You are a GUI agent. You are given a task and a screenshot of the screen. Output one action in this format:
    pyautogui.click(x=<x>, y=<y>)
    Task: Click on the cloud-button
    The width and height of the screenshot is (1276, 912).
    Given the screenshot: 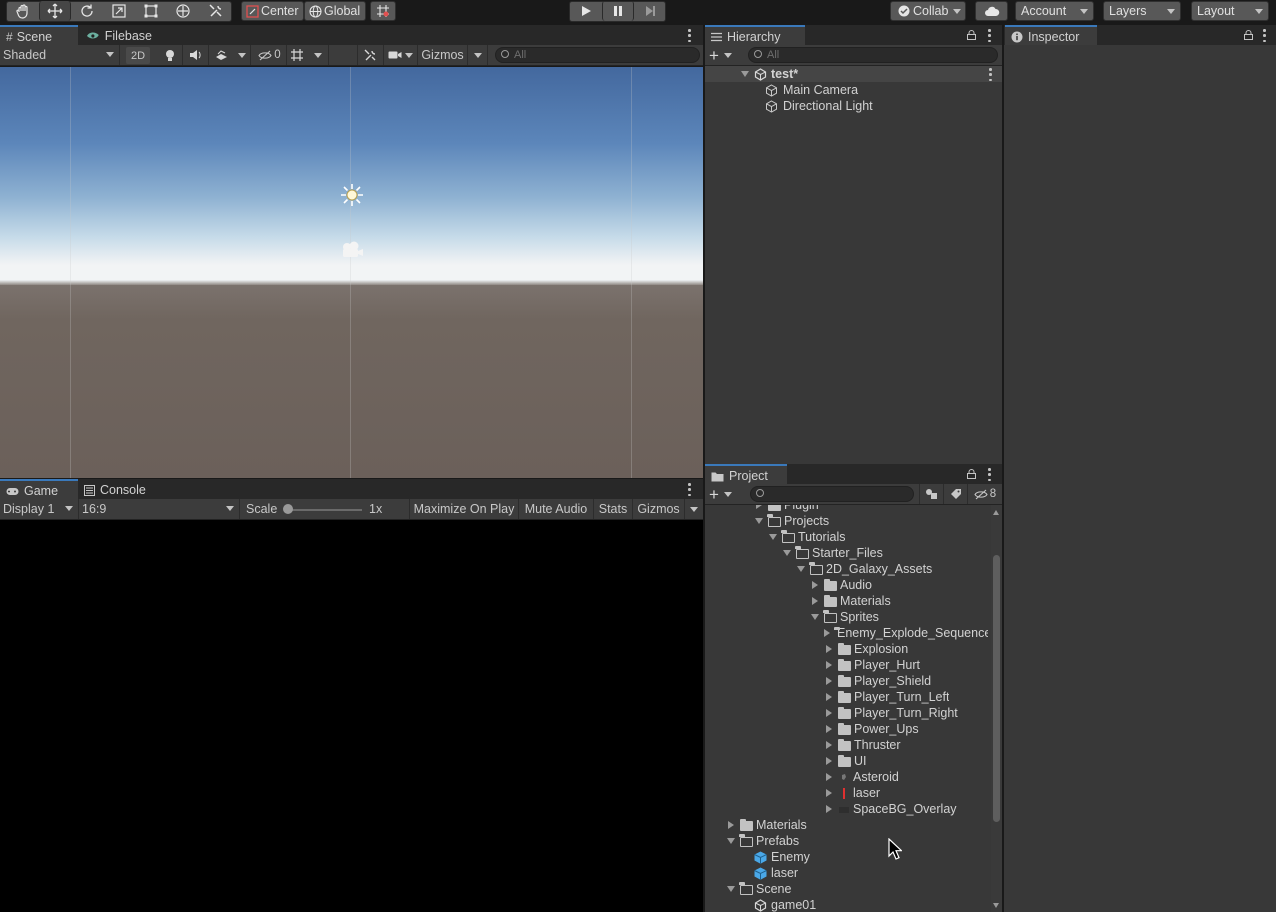 What is the action you would take?
    pyautogui.click(x=991, y=11)
    